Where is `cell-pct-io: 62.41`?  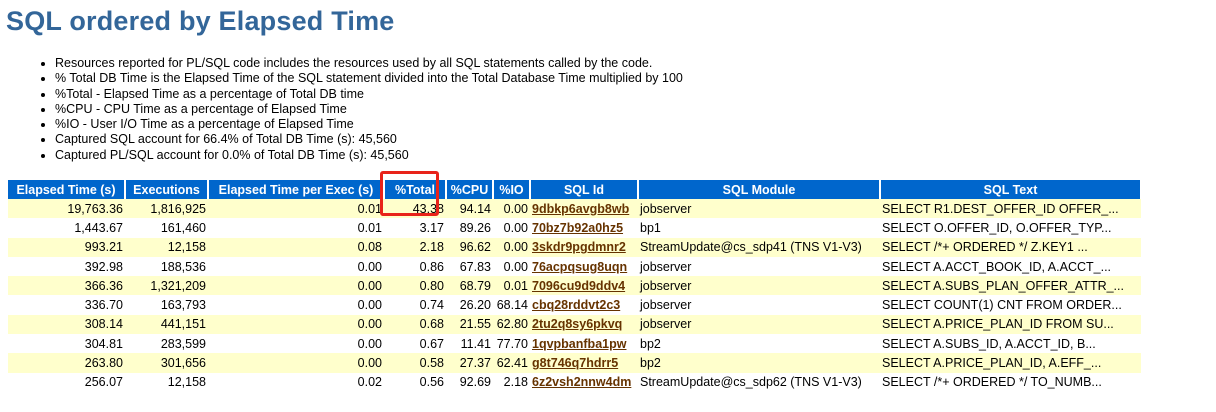 cell-pct-io: 62.41 is located at coordinates (511, 363).